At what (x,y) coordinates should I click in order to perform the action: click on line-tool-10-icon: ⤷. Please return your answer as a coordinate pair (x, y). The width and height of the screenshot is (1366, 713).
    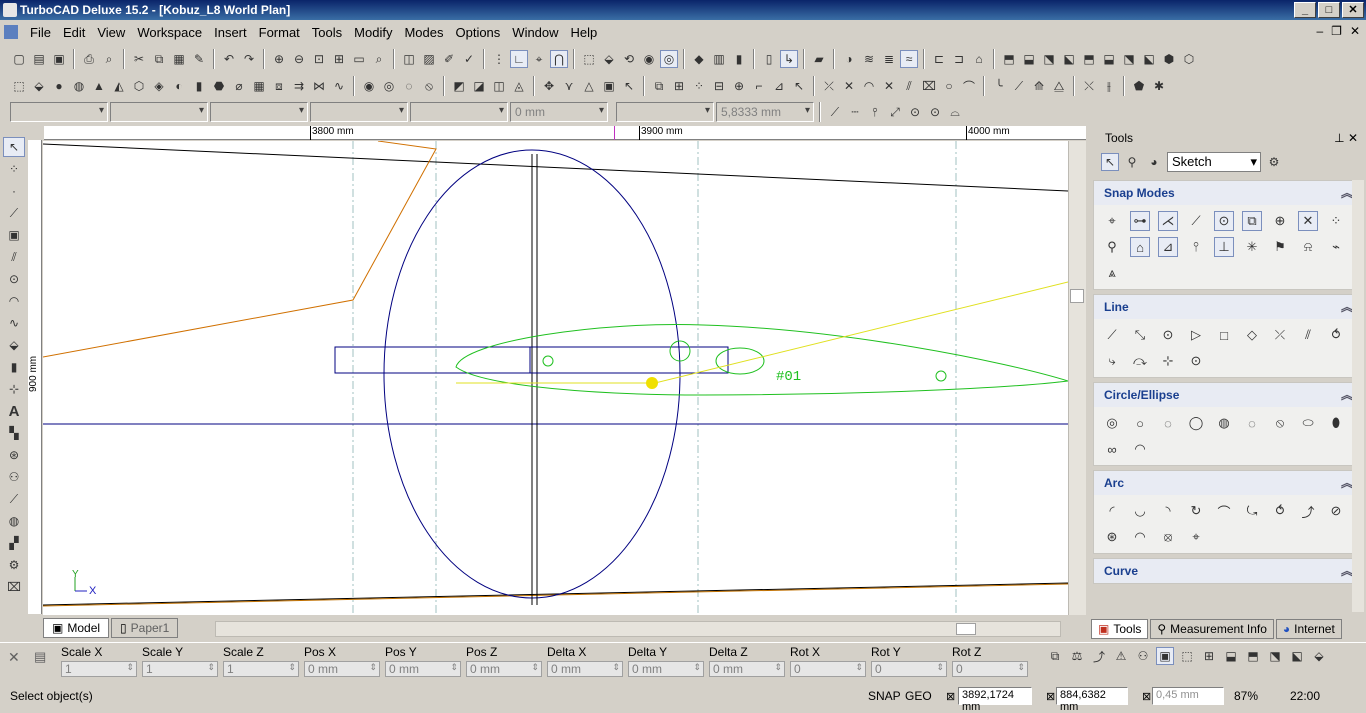
    Looking at the image, I should click on (1112, 361).